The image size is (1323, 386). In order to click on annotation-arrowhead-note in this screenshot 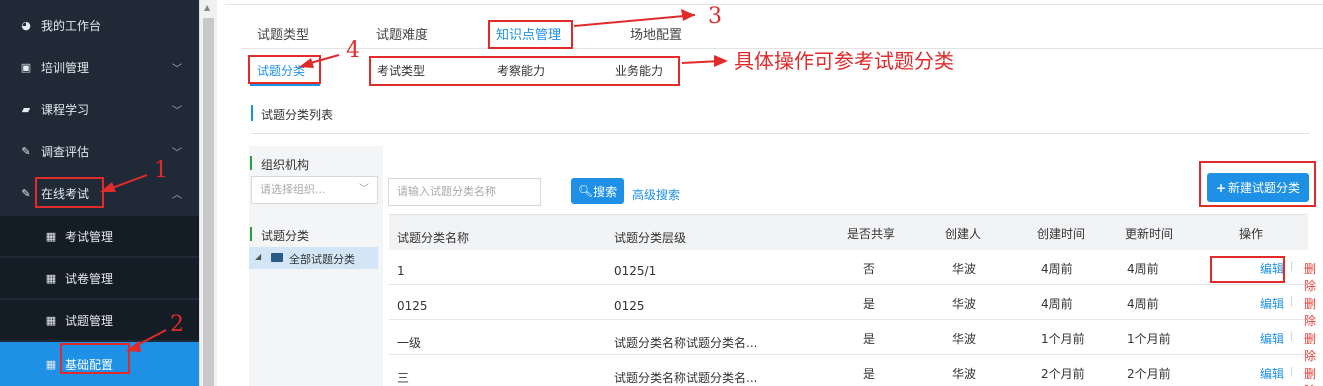, I will do `click(721, 61)`.